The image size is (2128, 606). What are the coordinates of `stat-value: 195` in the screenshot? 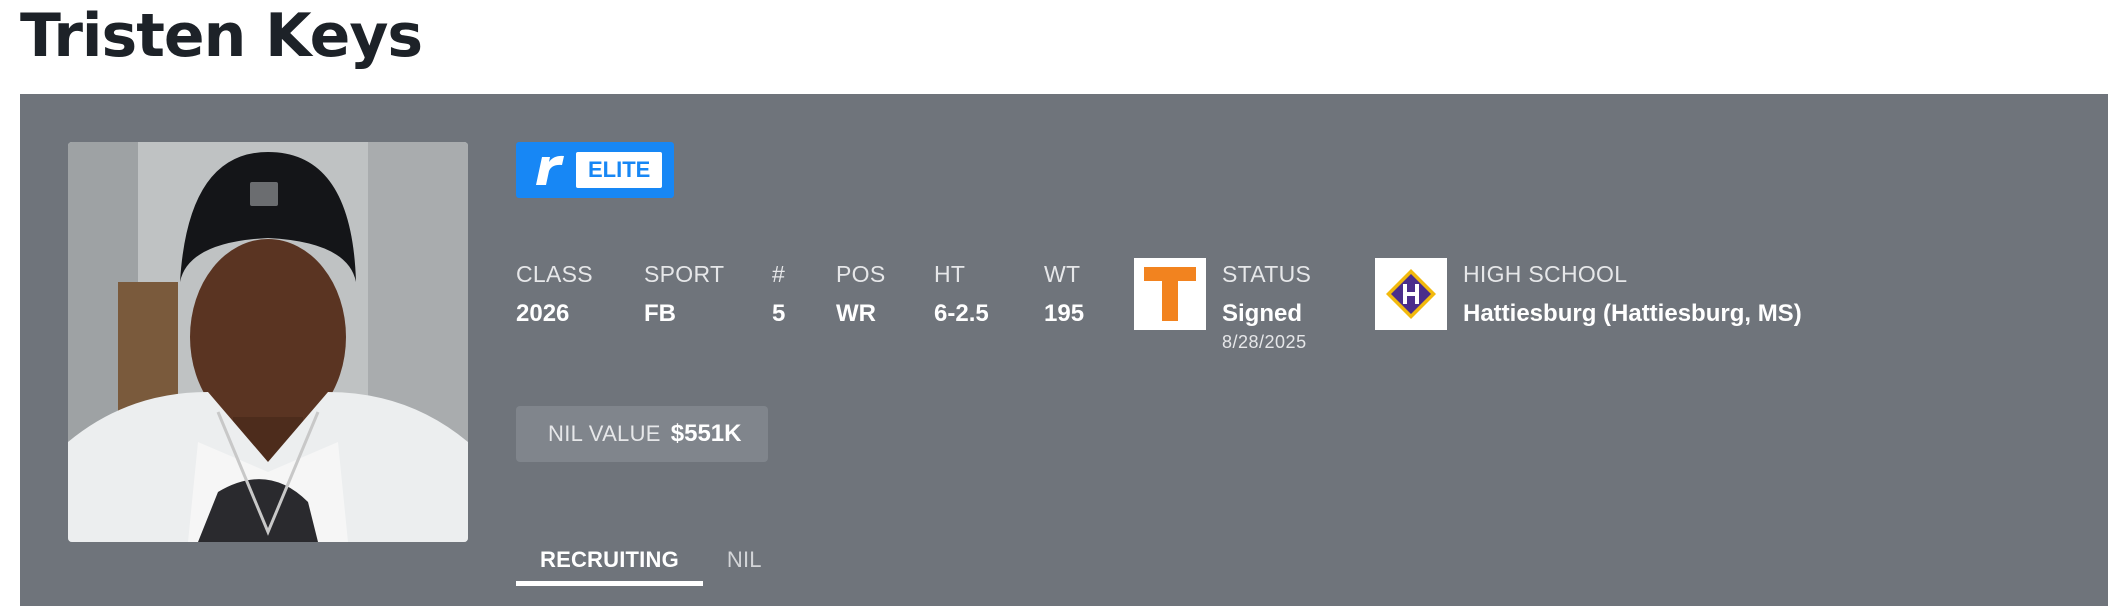 It's located at (1064, 313).